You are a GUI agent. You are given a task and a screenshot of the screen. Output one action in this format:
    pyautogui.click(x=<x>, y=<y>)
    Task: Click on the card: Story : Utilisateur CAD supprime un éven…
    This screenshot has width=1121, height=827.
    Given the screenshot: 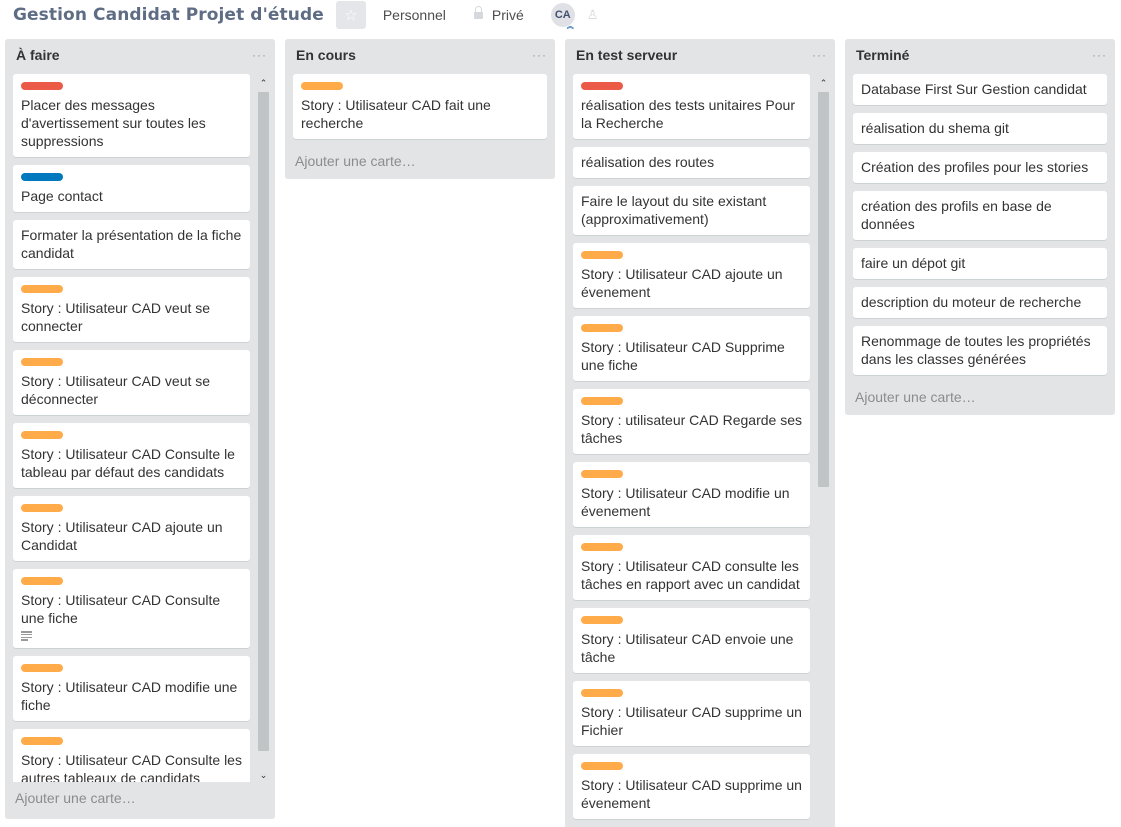 What is the action you would take?
    pyautogui.click(x=691, y=786)
    